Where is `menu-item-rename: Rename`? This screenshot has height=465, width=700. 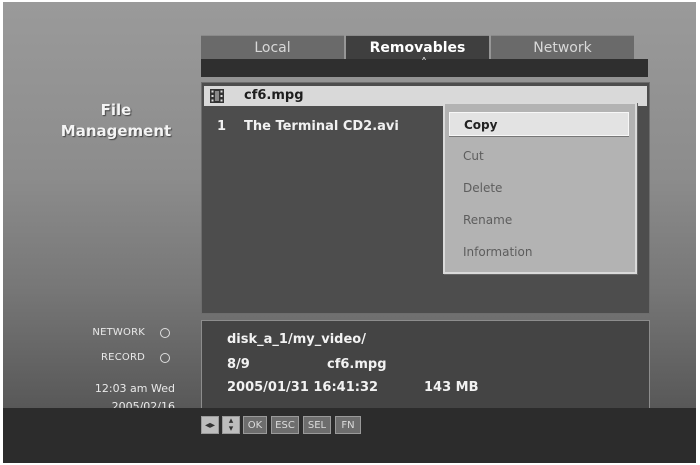
menu-item-rename: Rename is located at coordinates (539, 220).